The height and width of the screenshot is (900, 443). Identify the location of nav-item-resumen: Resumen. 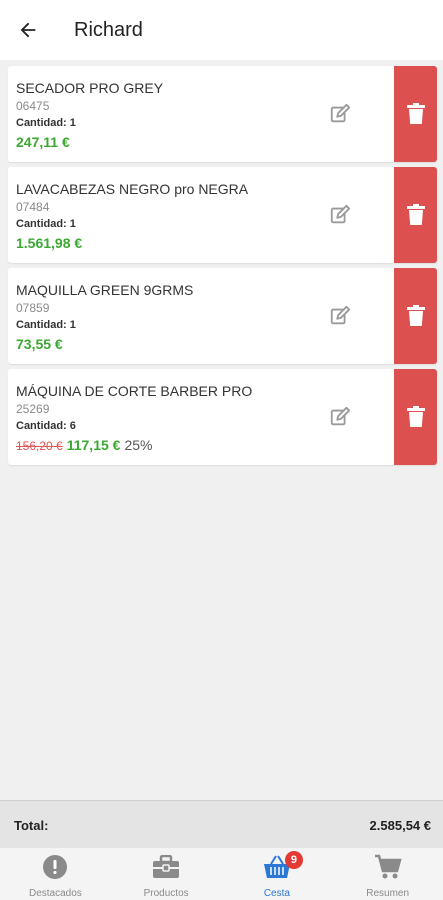
(387, 874).